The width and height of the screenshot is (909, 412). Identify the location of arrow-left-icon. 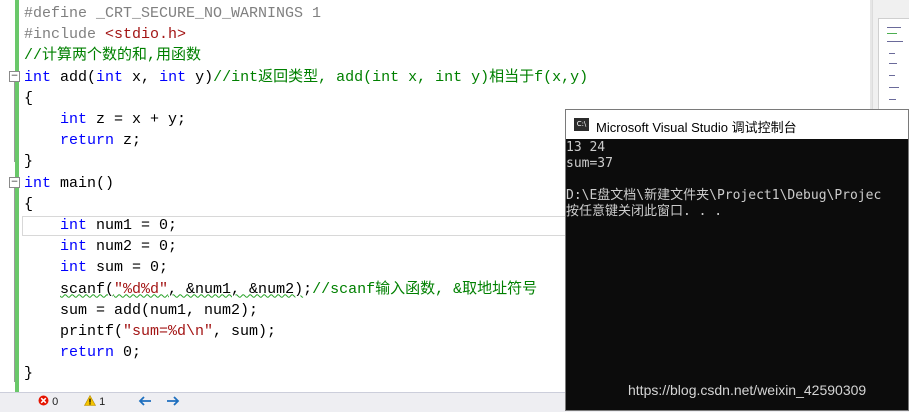
(144, 401).